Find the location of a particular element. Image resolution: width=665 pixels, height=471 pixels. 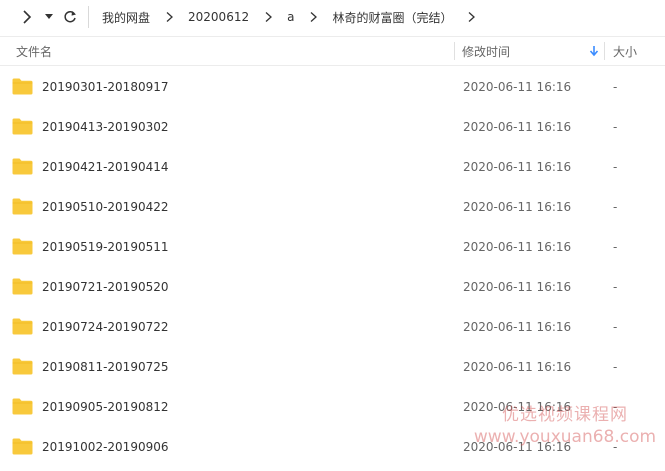

file-name: 20190301-20180917 is located at coordinates (105, 87).